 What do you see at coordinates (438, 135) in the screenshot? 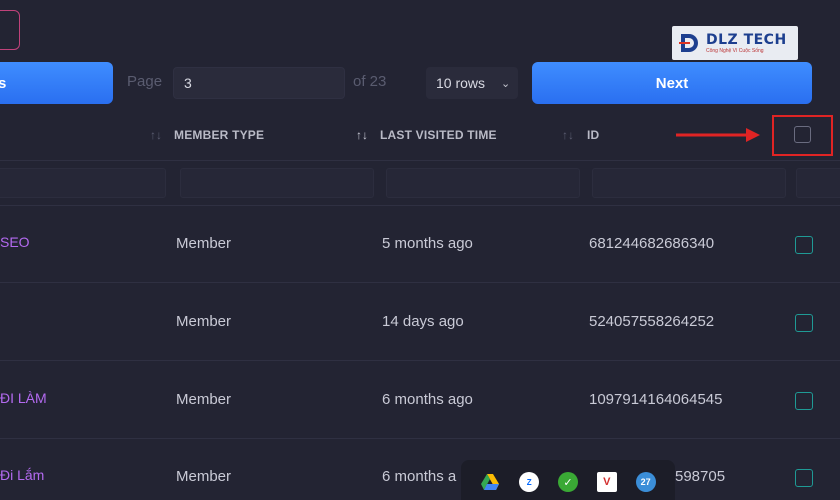
I see `column-header-last-visited: LAST VISITED TIME` at bounding box center [438, 135].